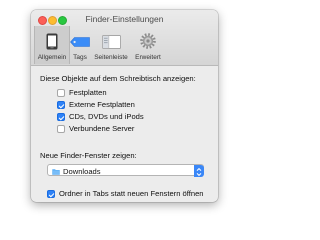 This screenshot has height=240, width=320. What do you see at coordinates (61, 105) in the screenshot?
I see `externe-festplatten-checkbox` at bounding box center [61, 105].